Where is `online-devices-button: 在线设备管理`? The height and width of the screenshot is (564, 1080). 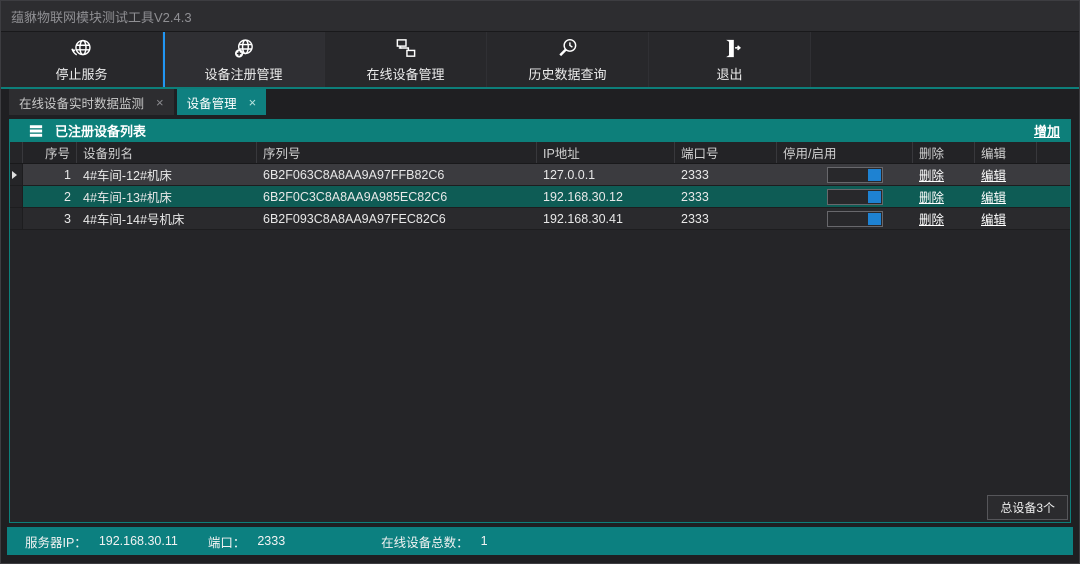
online-devices-button: 在线设备管理 is located at coordinates (406, 59).